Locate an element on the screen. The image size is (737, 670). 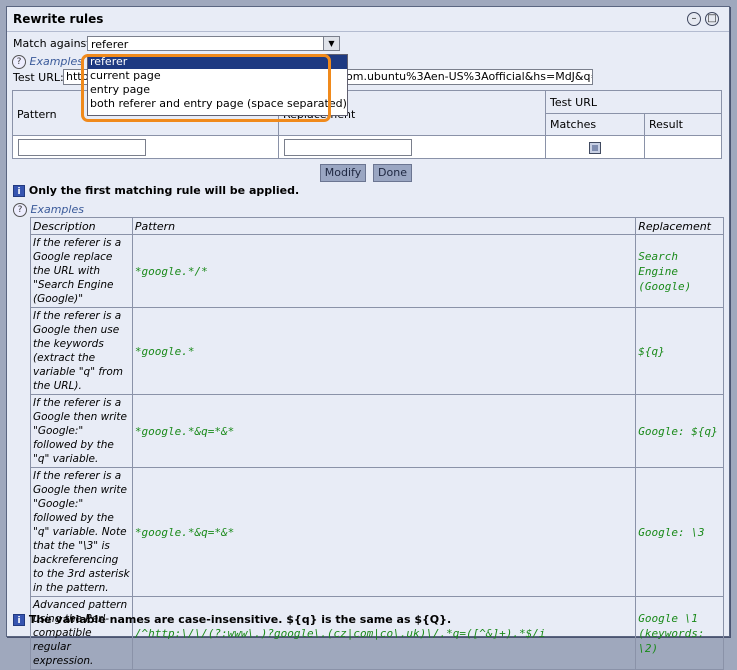
test-url-header: Test URL is located at coordinates (573, 102).